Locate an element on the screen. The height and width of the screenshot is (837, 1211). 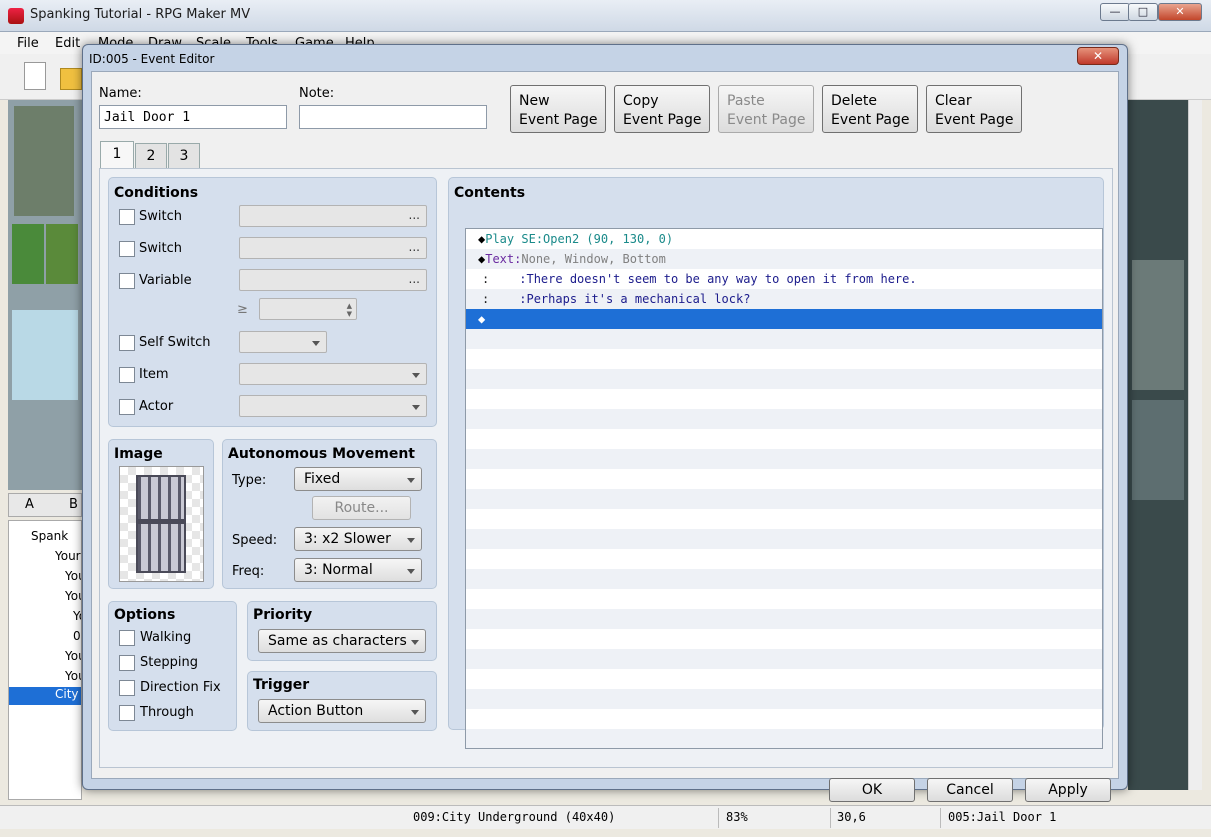
cancel-button: Cancel is located at coordinates (970, 790).